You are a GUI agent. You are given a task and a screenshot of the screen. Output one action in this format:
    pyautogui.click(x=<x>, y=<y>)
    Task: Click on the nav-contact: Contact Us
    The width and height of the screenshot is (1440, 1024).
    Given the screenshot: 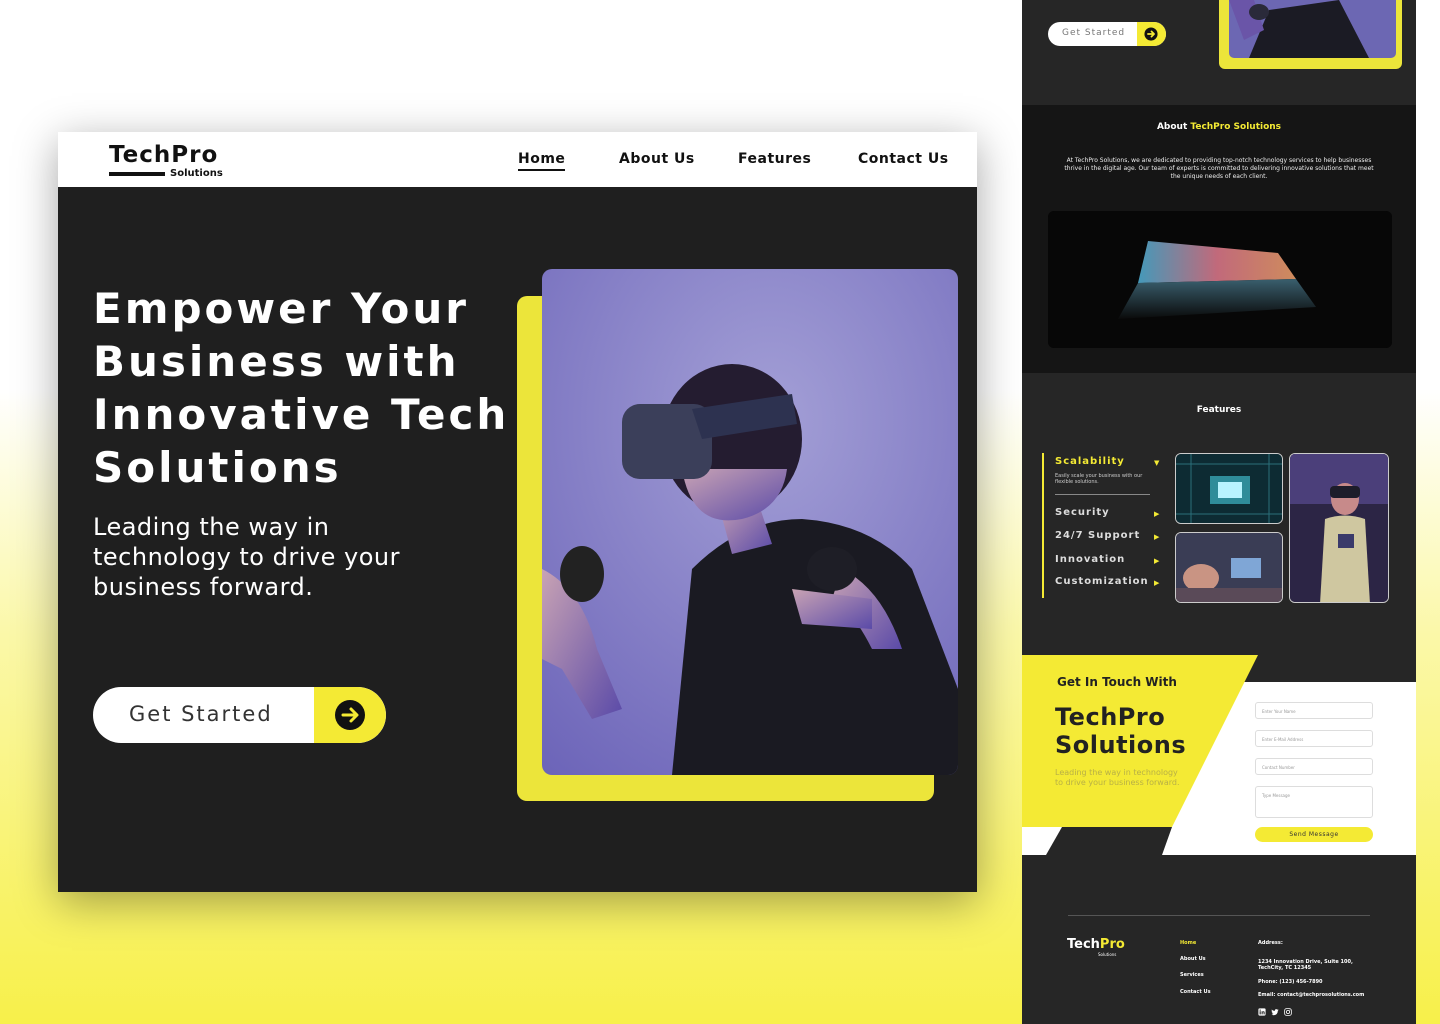 What is the action you would take?
    pyautogui.click(x=903, y=159)
    